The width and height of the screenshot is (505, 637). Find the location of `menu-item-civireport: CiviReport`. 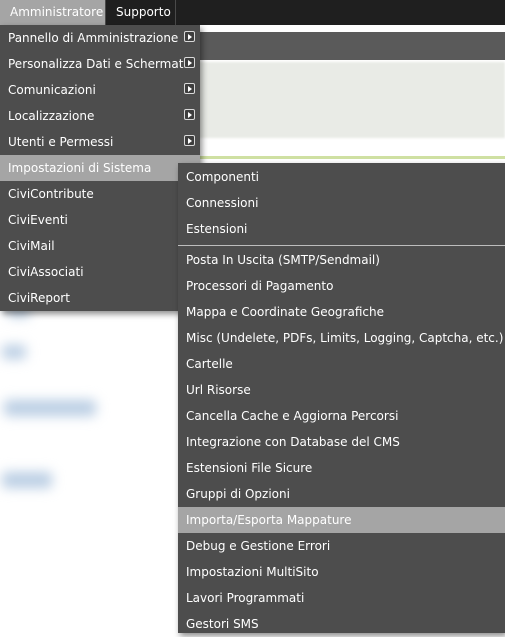

menu-item-civireport: CiviReport is located at coordinates (89, 298).